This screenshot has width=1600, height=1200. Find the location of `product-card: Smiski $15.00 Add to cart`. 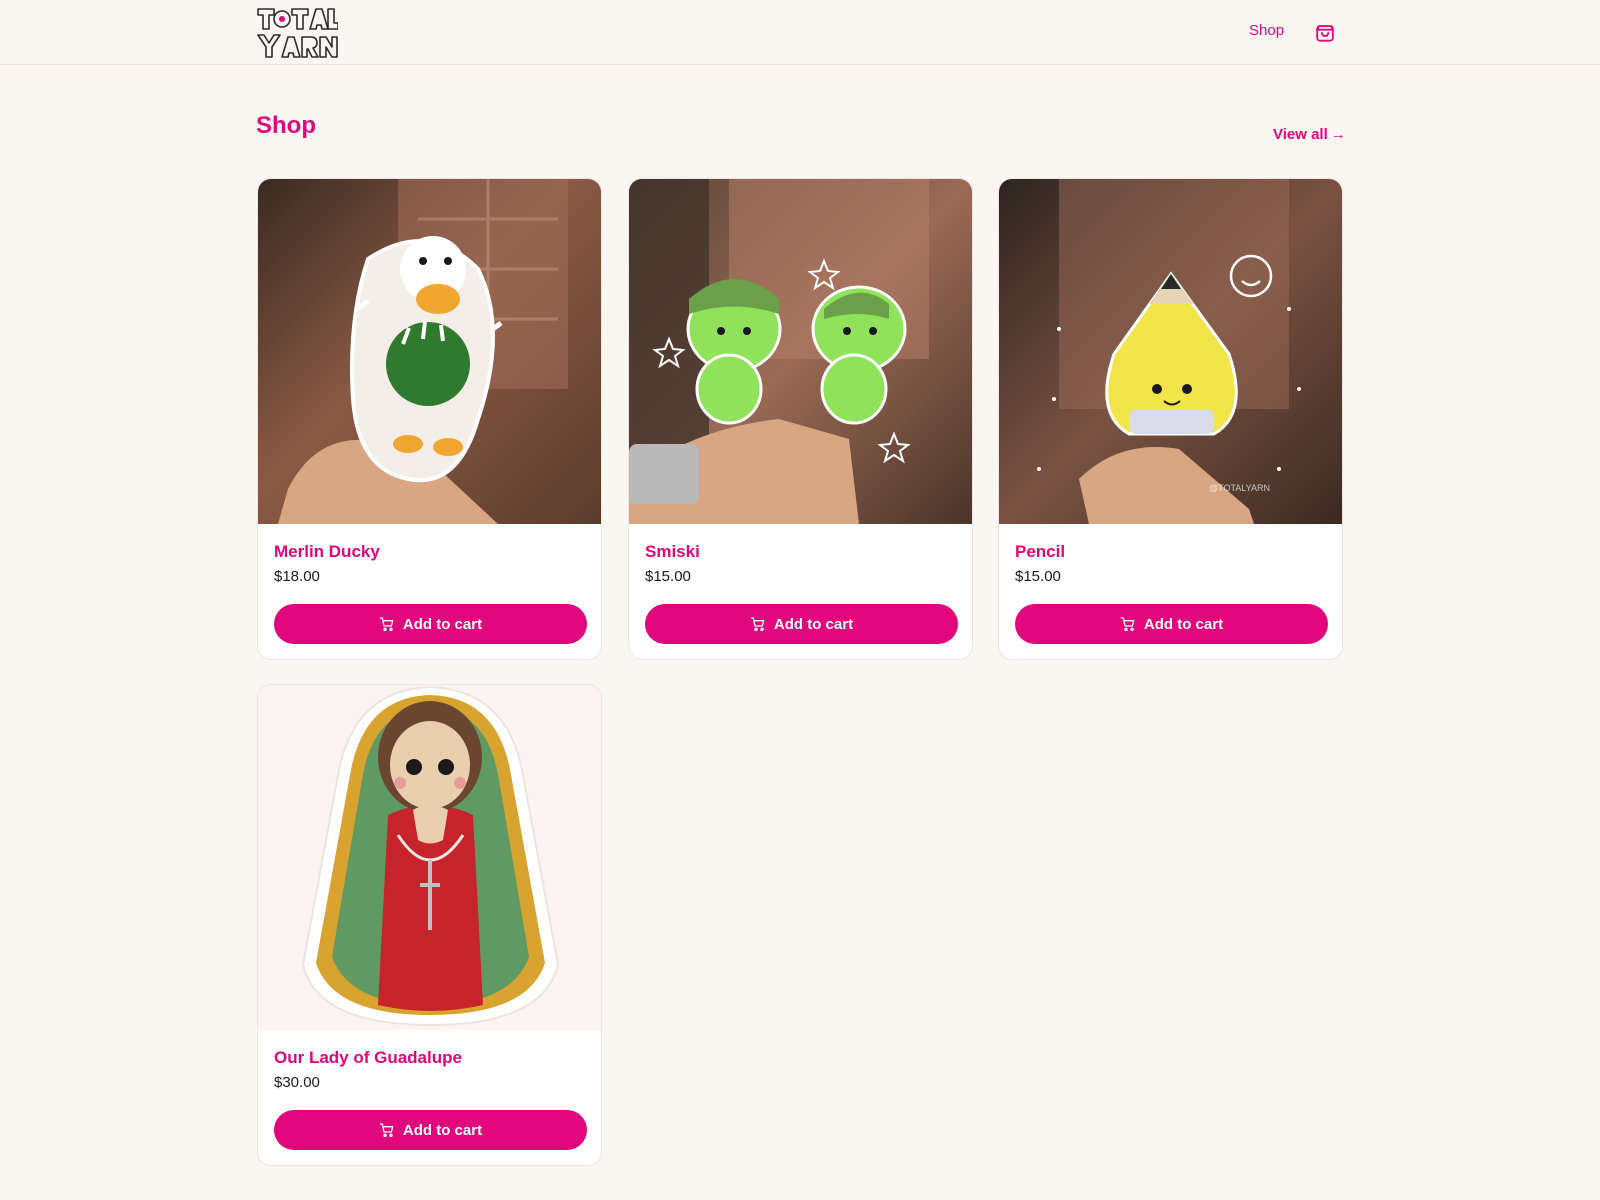

product-card: Smiski $15.00 Add to cart is located at coordinates (800, 419).